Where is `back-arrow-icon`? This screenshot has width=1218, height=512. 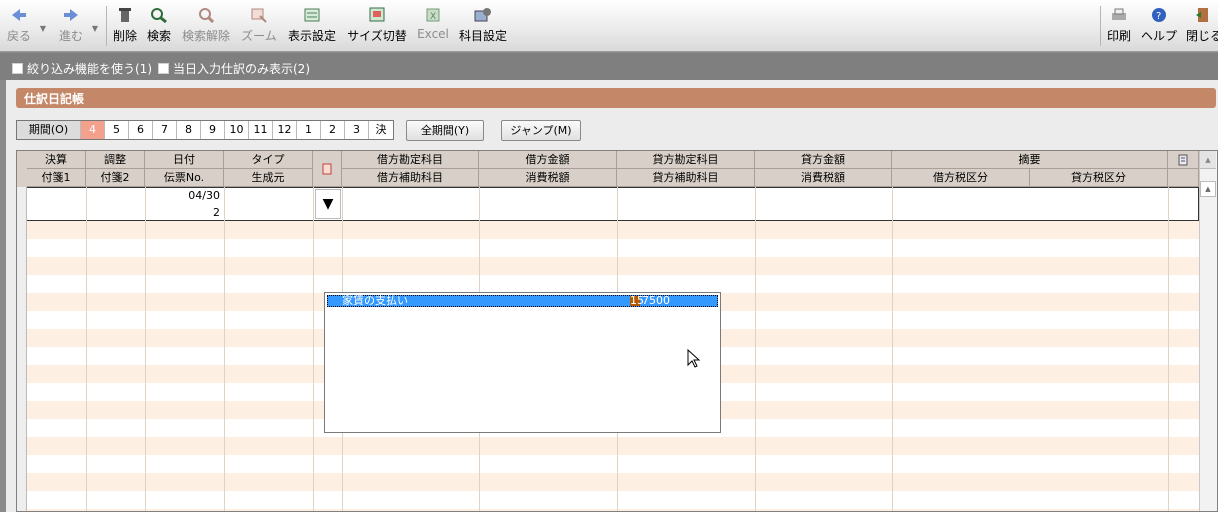
back-arrow-icon is located at coordinates (19, 15).